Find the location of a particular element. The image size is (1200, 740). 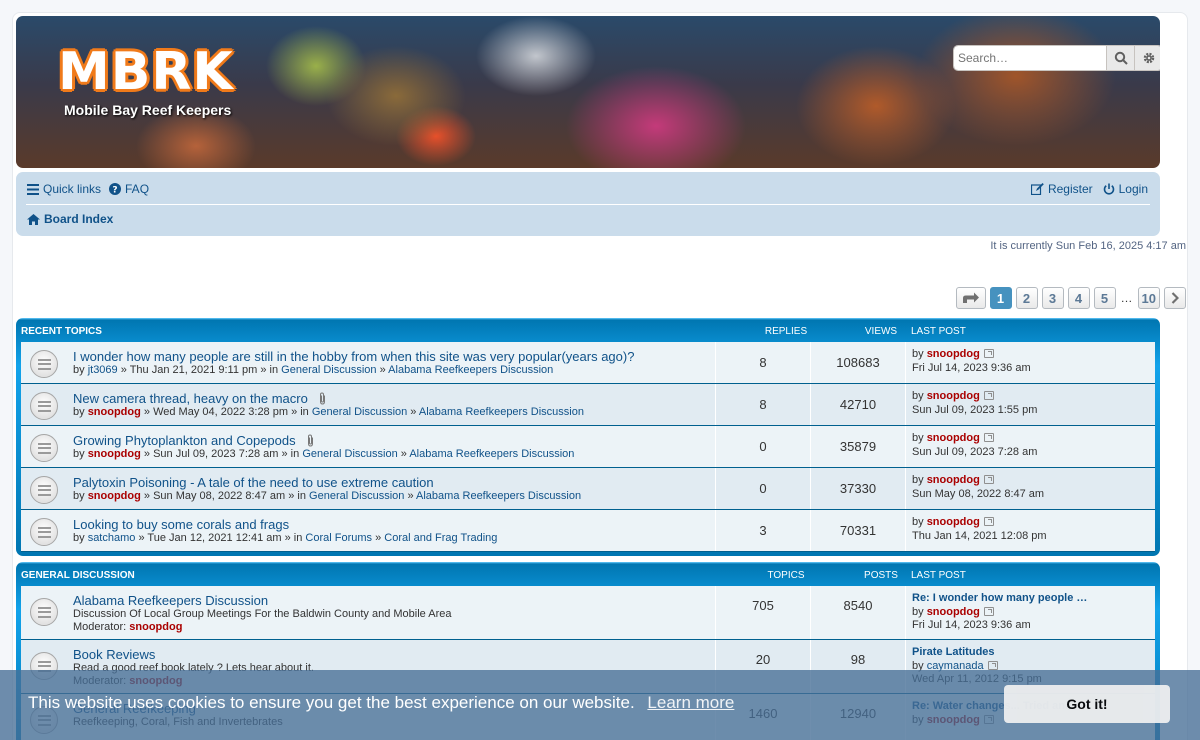

quick-links-label: Quick links is located at coordinates (72, 189).